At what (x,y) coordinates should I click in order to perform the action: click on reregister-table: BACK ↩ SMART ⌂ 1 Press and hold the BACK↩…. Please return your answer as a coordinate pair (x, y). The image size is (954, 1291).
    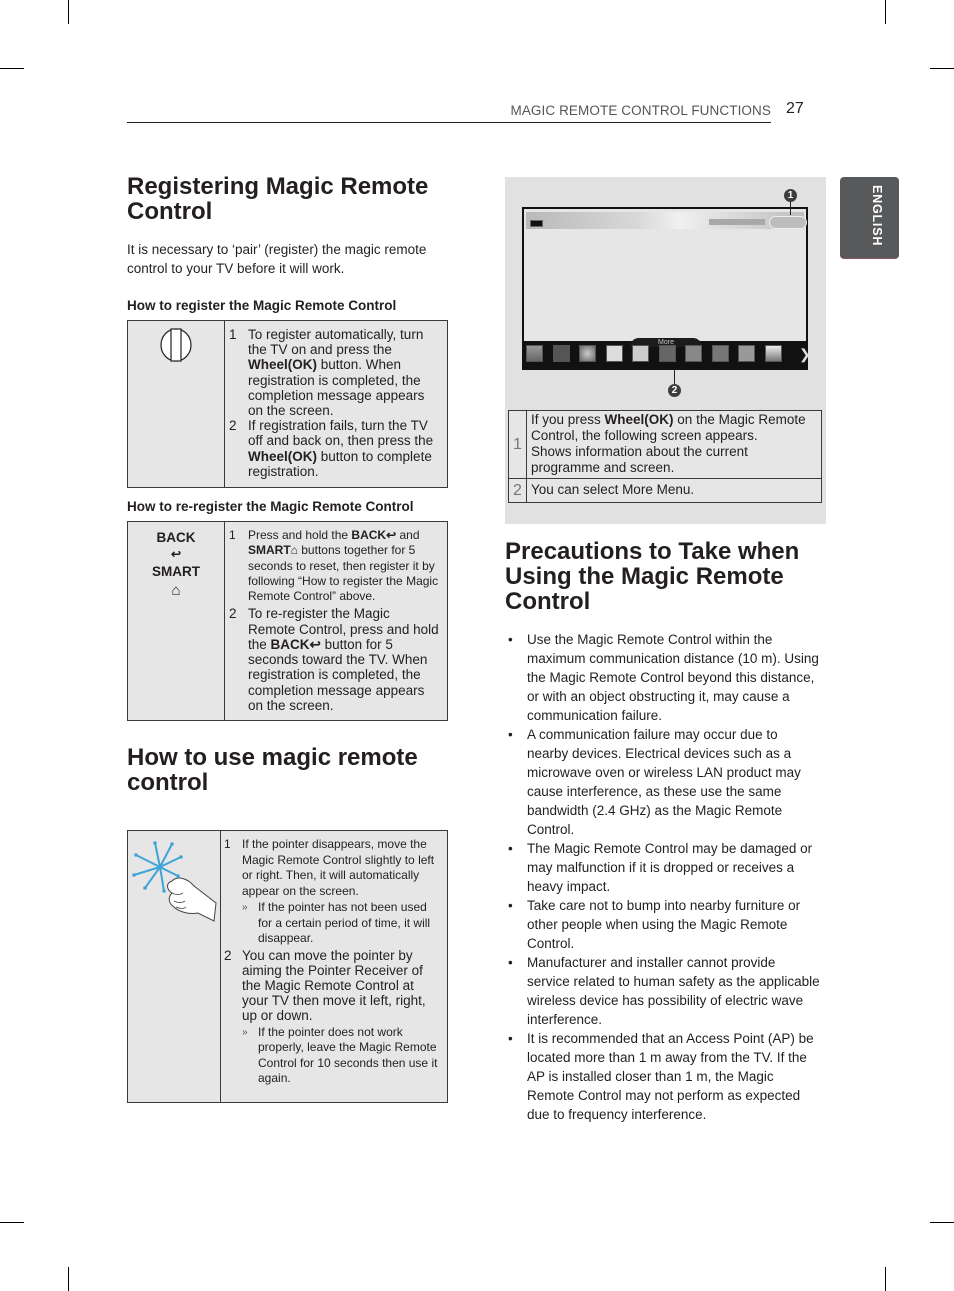
    Looking at the image, I should click on (287, 621).